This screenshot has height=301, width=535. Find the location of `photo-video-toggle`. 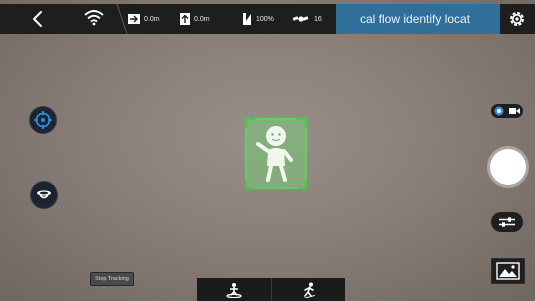

photo-video-toggle is located at coordinates (507, 111).